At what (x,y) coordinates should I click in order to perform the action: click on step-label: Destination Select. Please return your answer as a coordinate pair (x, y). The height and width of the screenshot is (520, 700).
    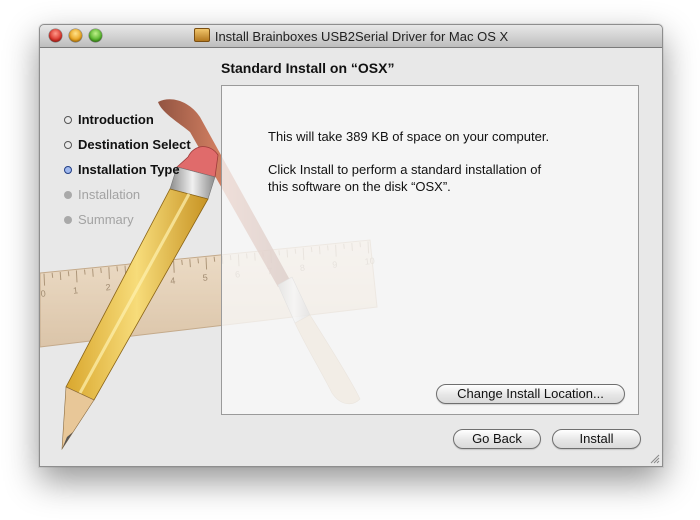
    Looking at the image, I should click on (134, 144).